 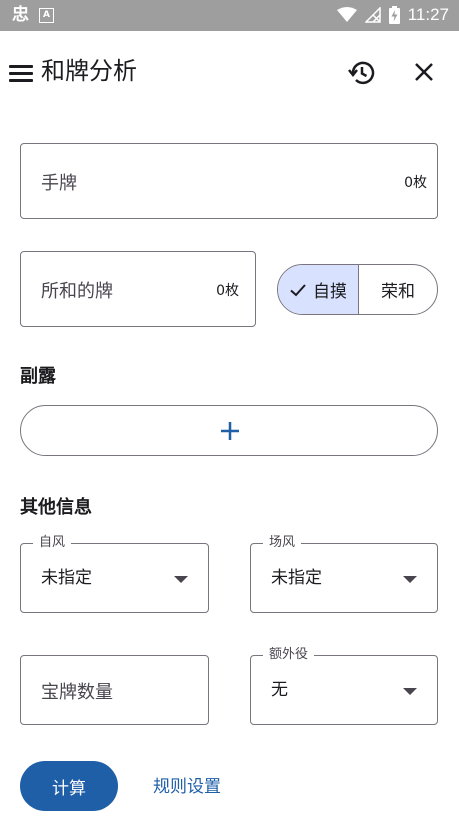 What do you see at coordinates (362, 73) in the screenshot?
I see `history-icon` at bounding box center [362, 73].